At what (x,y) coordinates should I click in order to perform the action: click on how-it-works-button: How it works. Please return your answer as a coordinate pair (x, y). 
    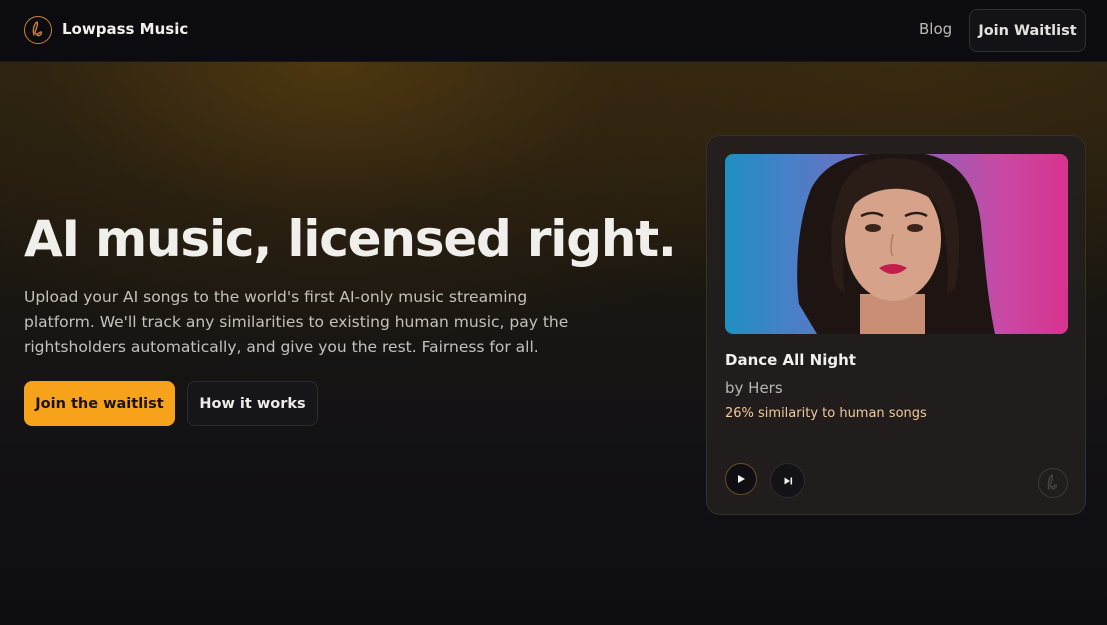
    Looking at the image, I should click on (252, 403).